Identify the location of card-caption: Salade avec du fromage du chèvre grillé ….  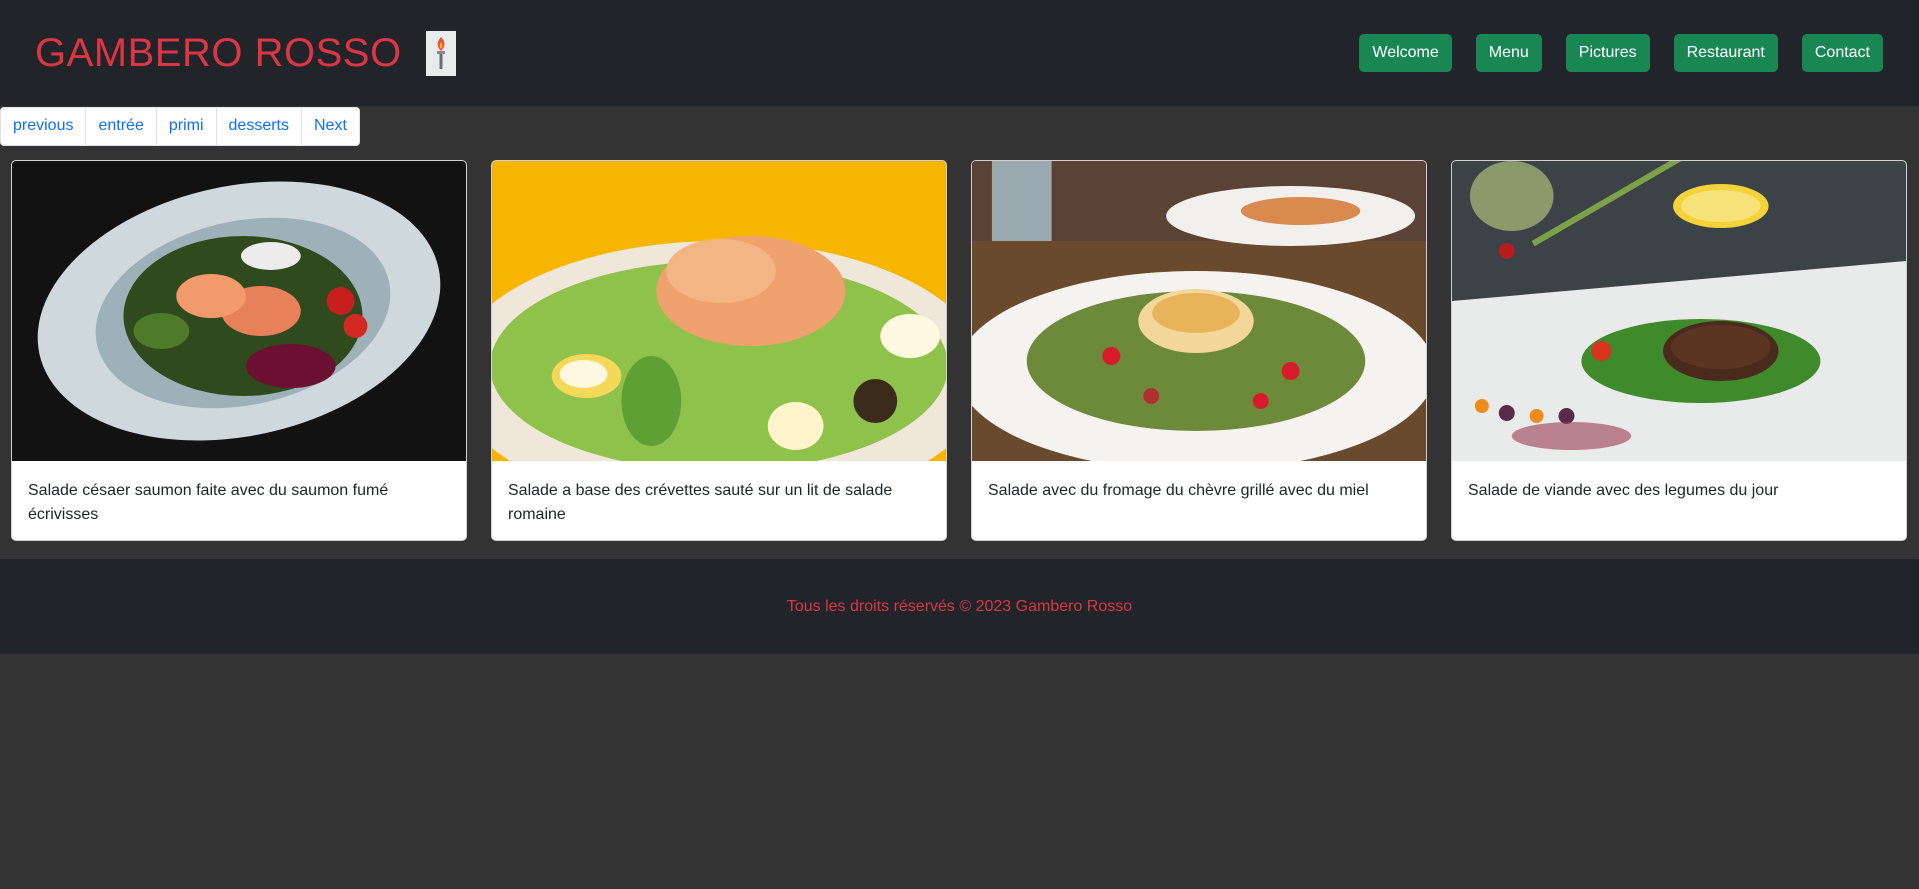
(1178, 490).